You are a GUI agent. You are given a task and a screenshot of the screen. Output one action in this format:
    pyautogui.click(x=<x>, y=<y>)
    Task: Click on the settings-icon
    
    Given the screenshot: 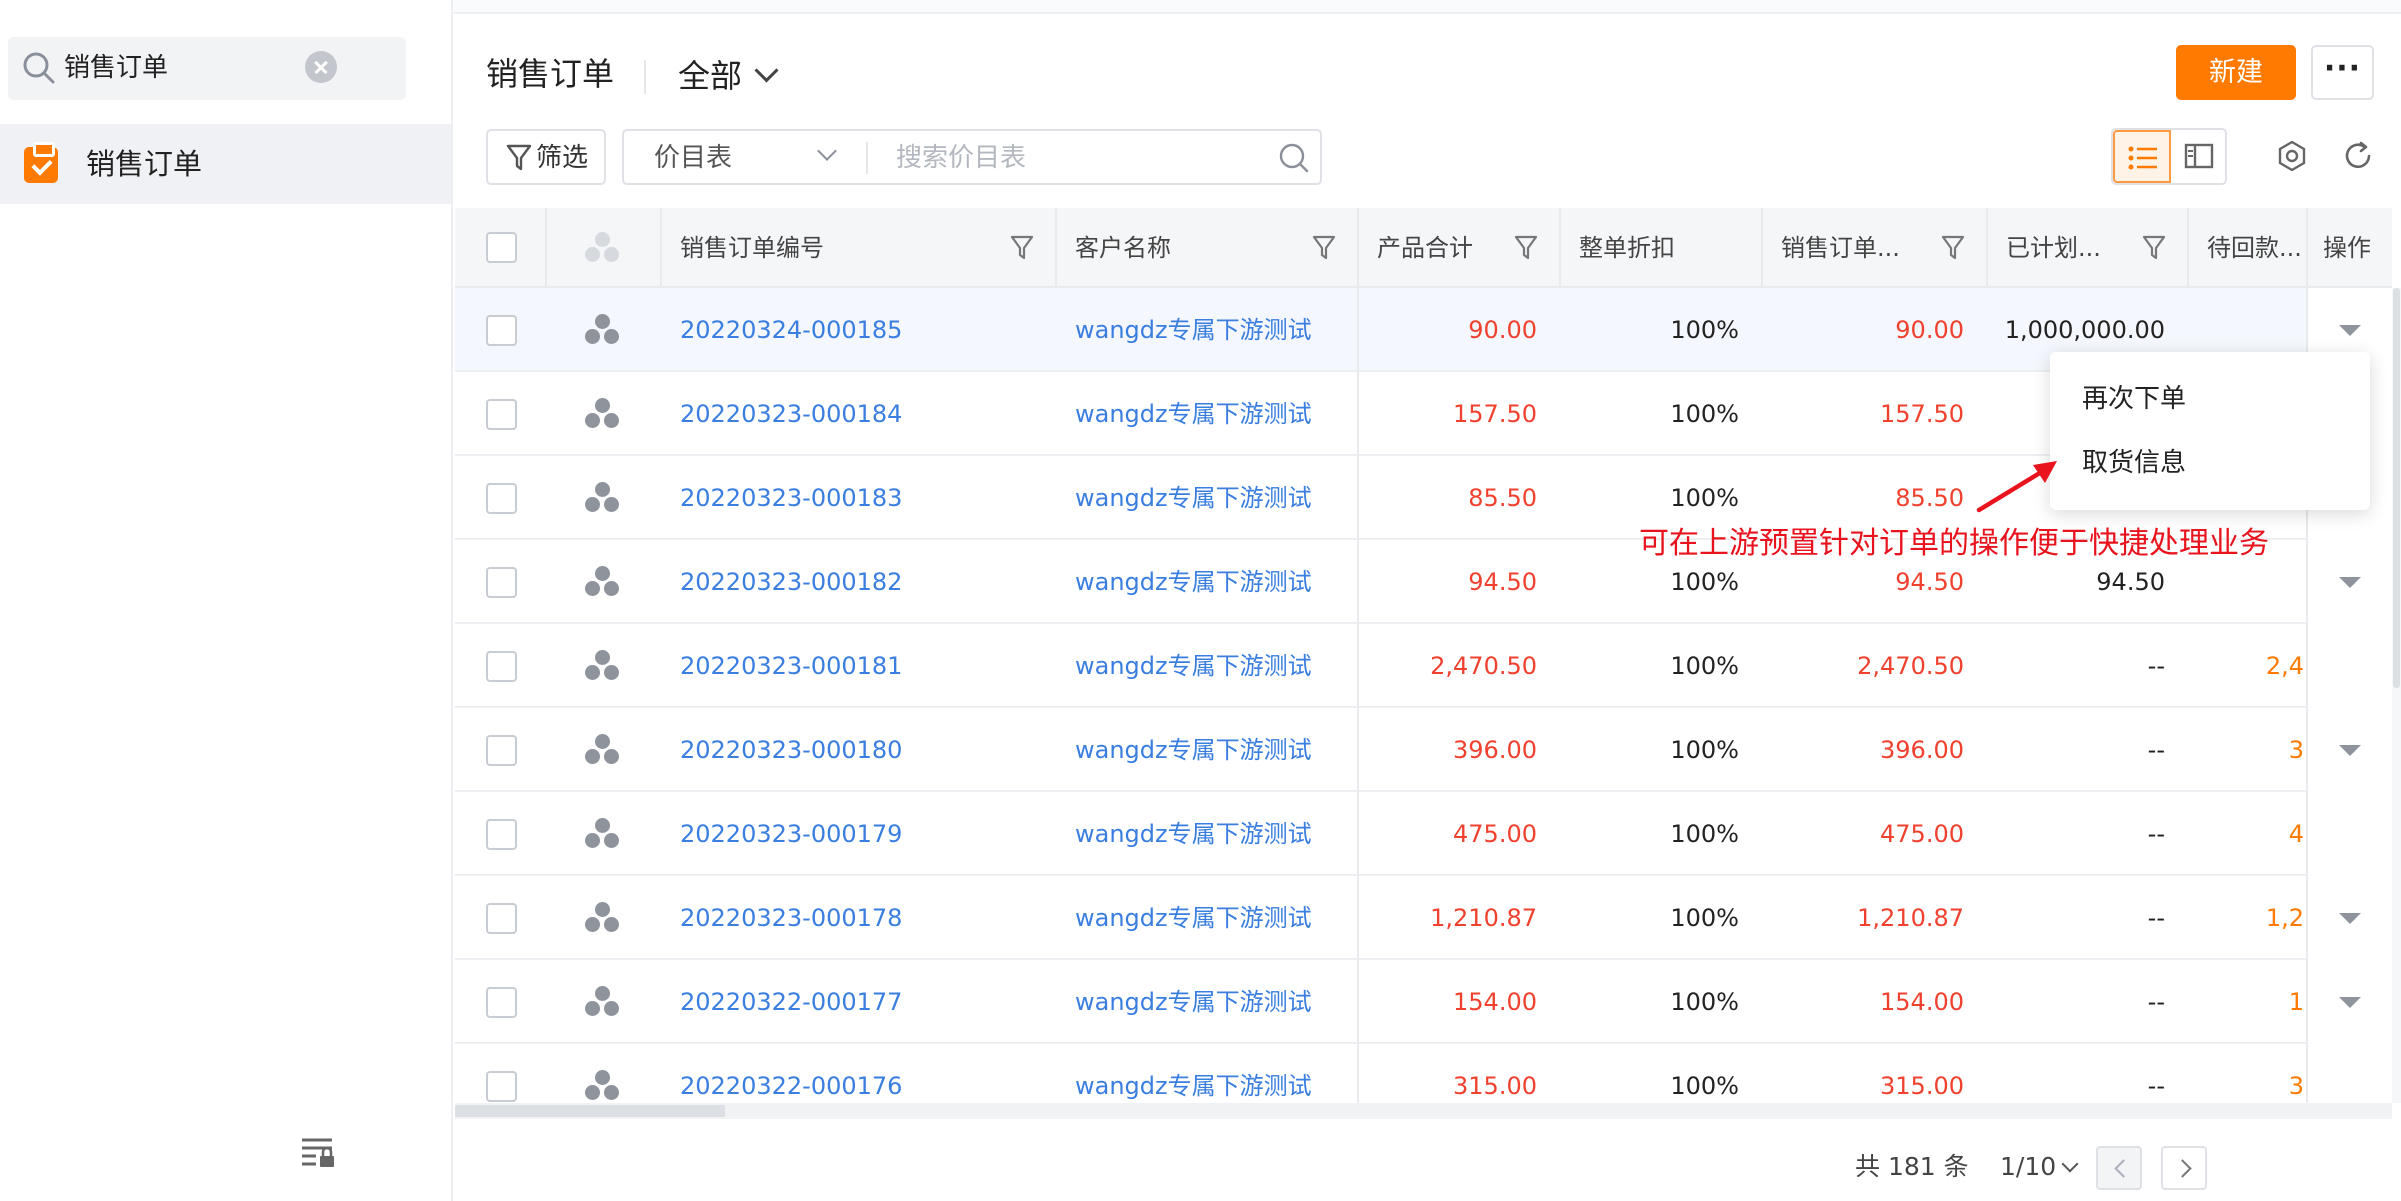 What is the action you would take?
    pyautogui.click(x=2292, y=156)
    